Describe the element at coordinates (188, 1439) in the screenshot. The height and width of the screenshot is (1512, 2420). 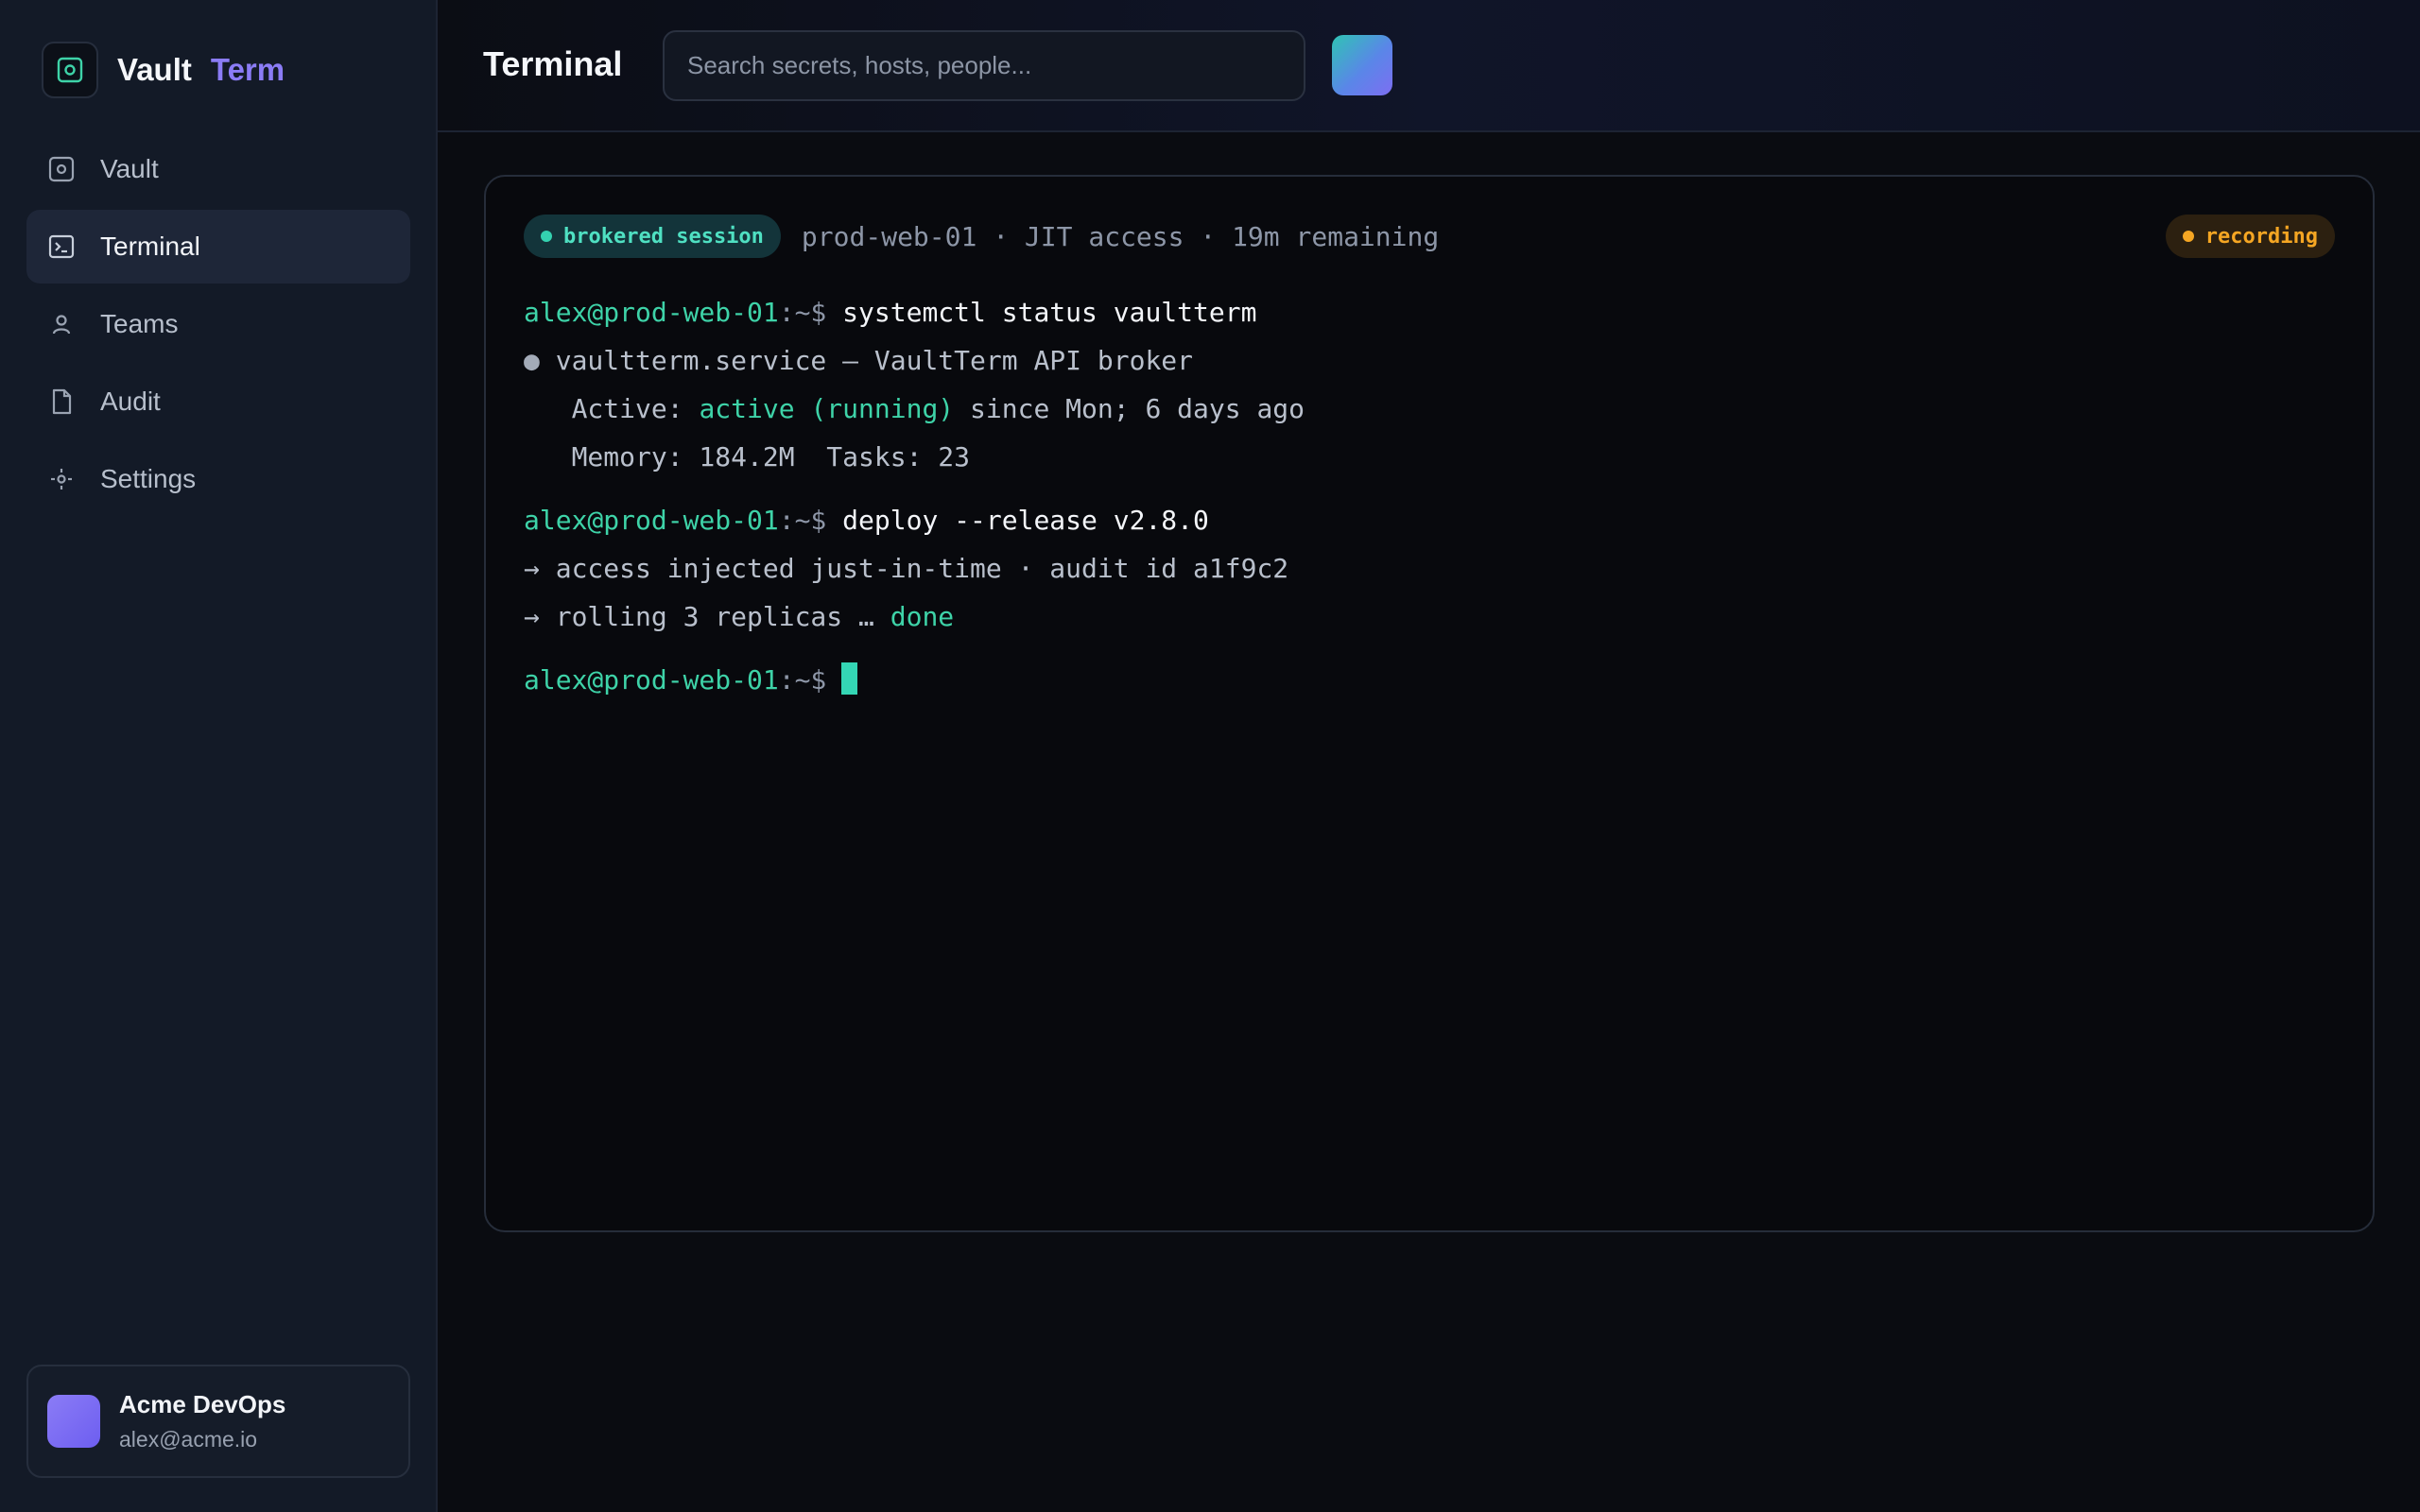
I see `account-email: alex@acme.io` at that location.